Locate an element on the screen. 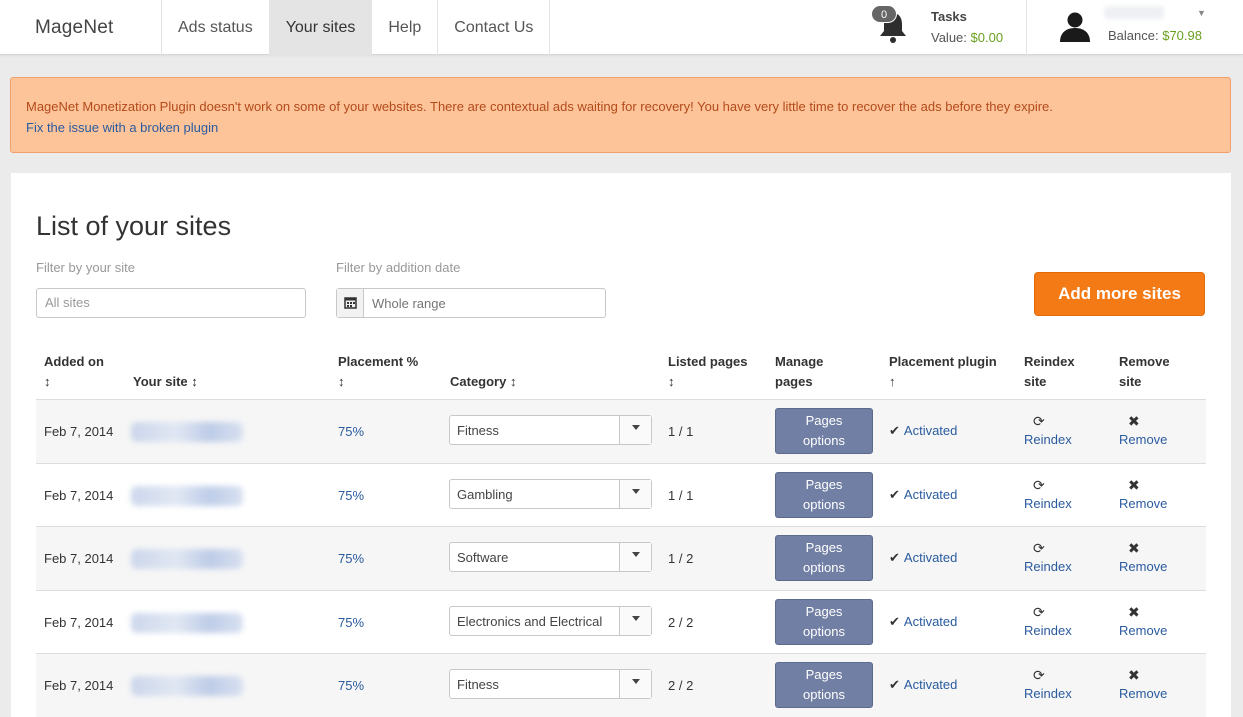 This screenshot has height=717, width=1243. user-menu: ▼ Balance: $70.98 is located at coordinates (1150, 27).